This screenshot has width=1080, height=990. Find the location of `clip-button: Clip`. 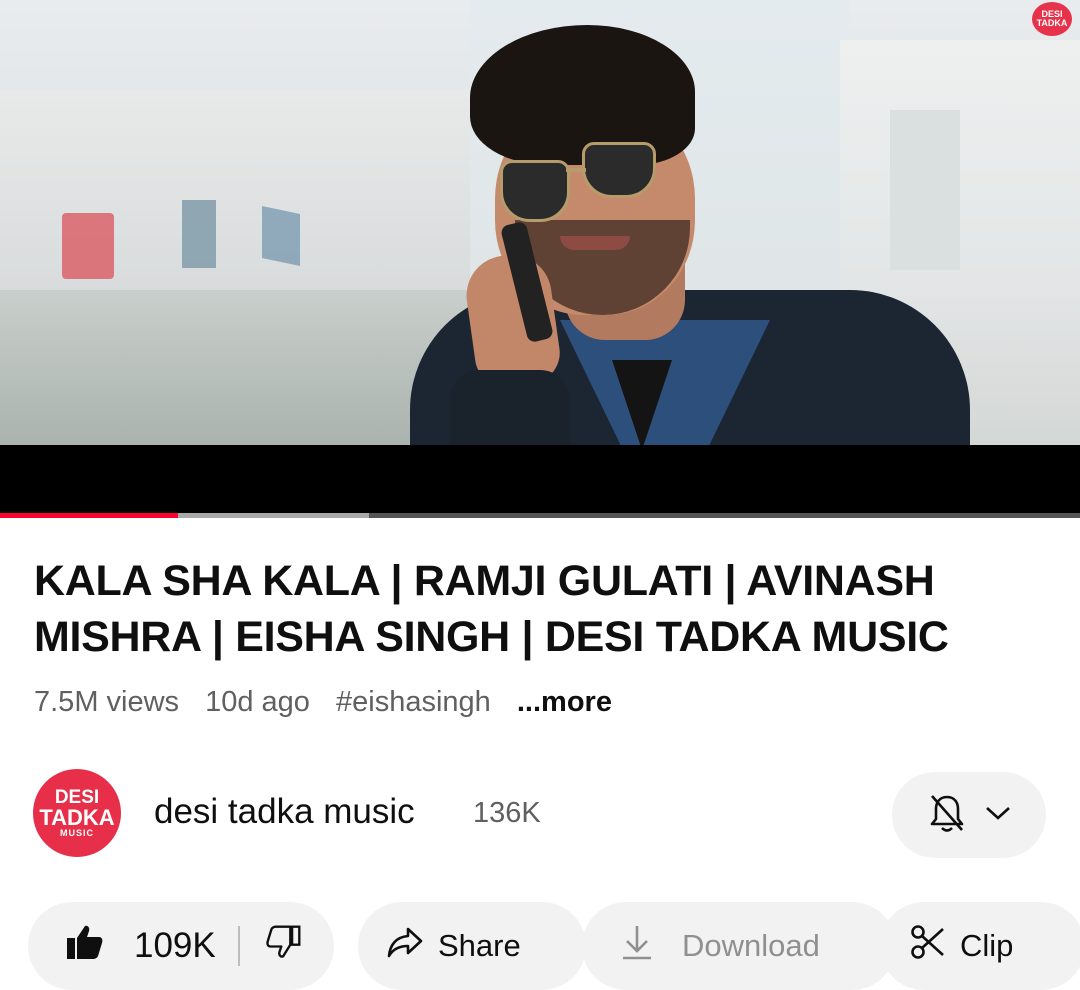

clip-button: Clip is located at coordinates (980, 946).